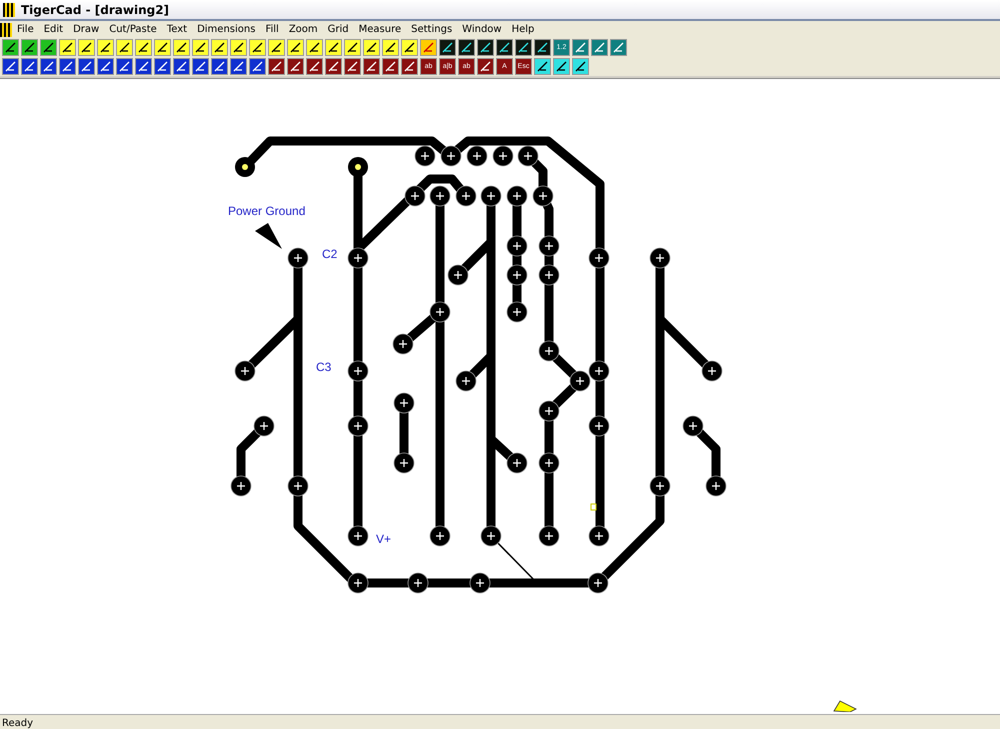  I want to click on component-label: V+, so click(384, 539).